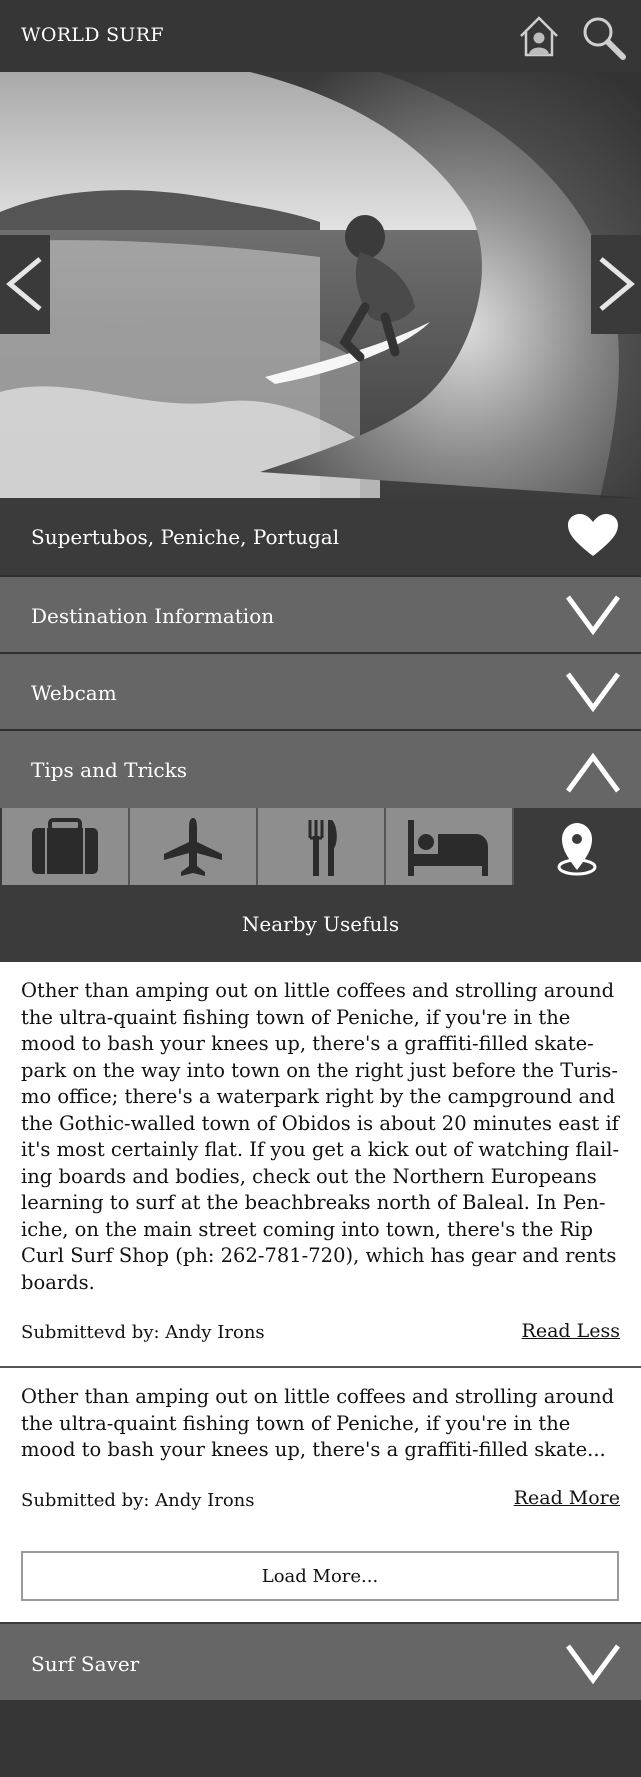  I want to click on heart-icon, so click(593, 535).